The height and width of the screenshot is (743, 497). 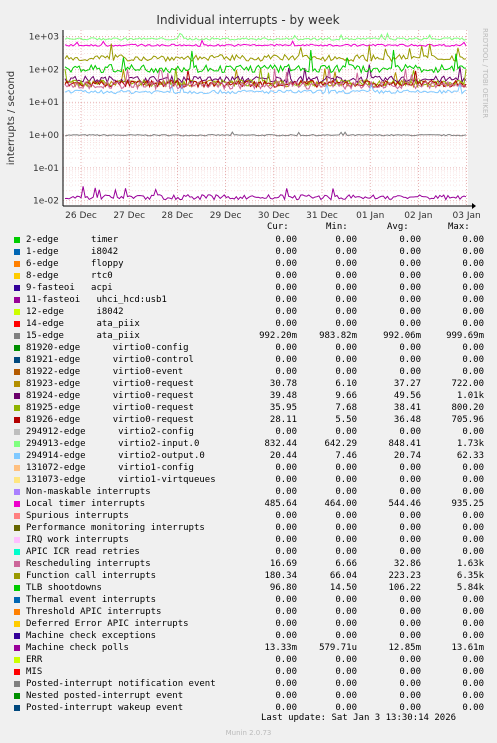 What do you see at coordinates (283, 588) in the screenshot?
I see `legend-value: 96.80` at bounding box center [283, 588].